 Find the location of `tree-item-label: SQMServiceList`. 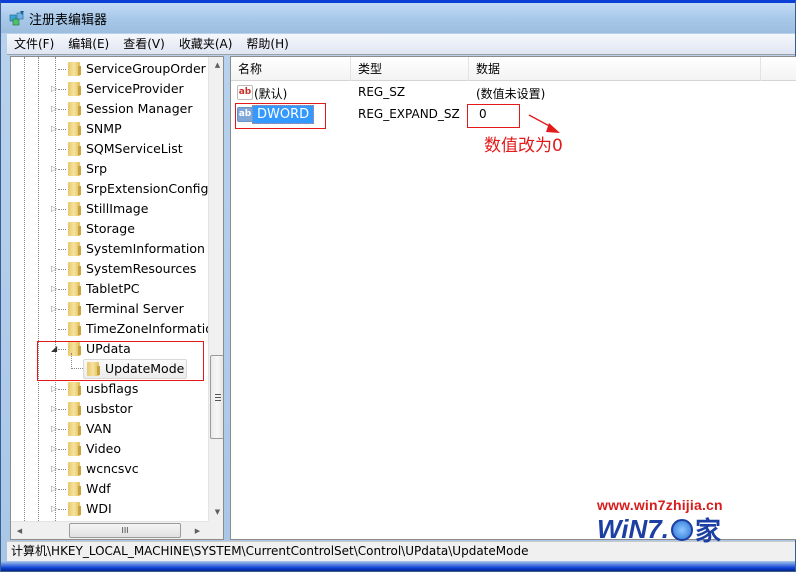

tree-item-label: SQMServiceList is located at coordinates (134, 148).